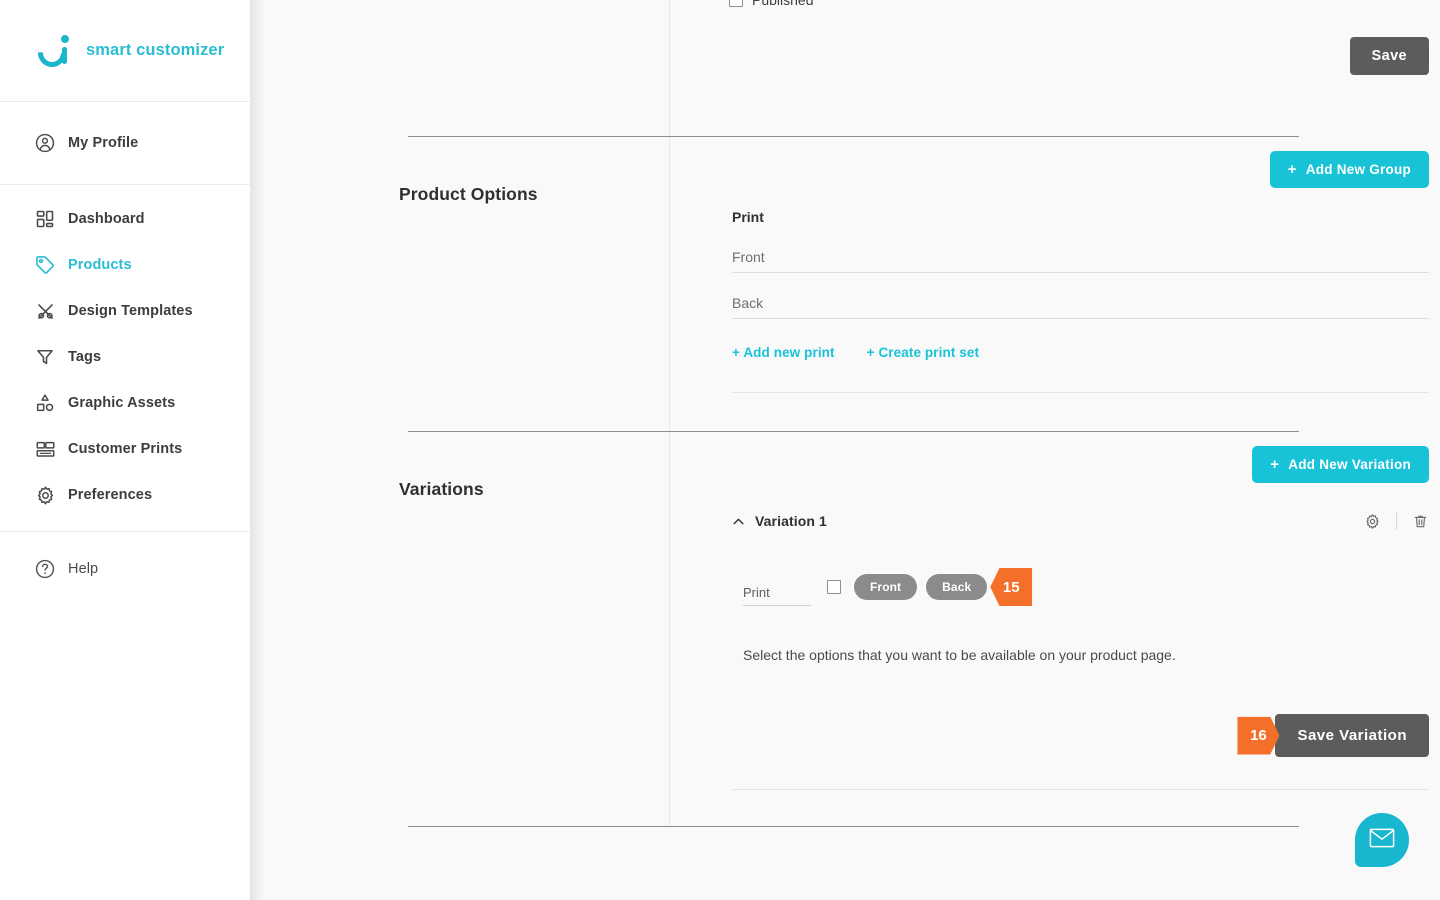 The height and width of the screenshot is (900, 1440). What do you see at coordinates (1080, 284) in the screenshot?
I see `print-list: Front Back` at bounding box center [1080, 284].